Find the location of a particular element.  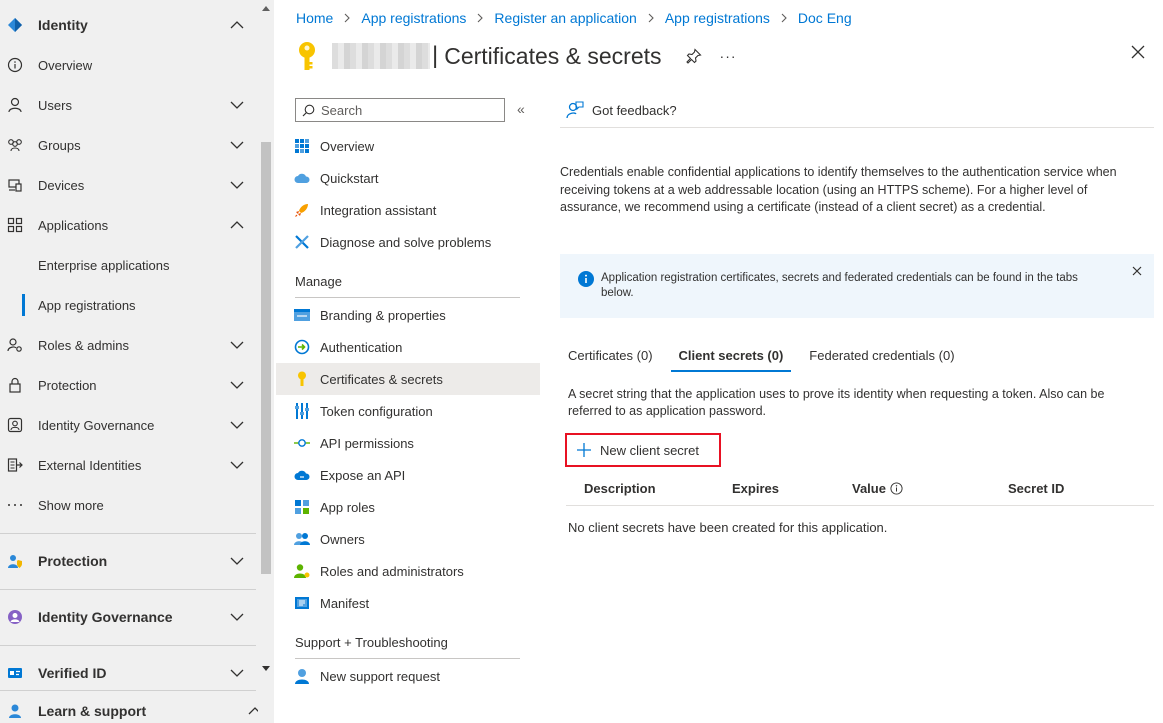

new-client-secret-label: New client secret is located at coordinates (649, 450).